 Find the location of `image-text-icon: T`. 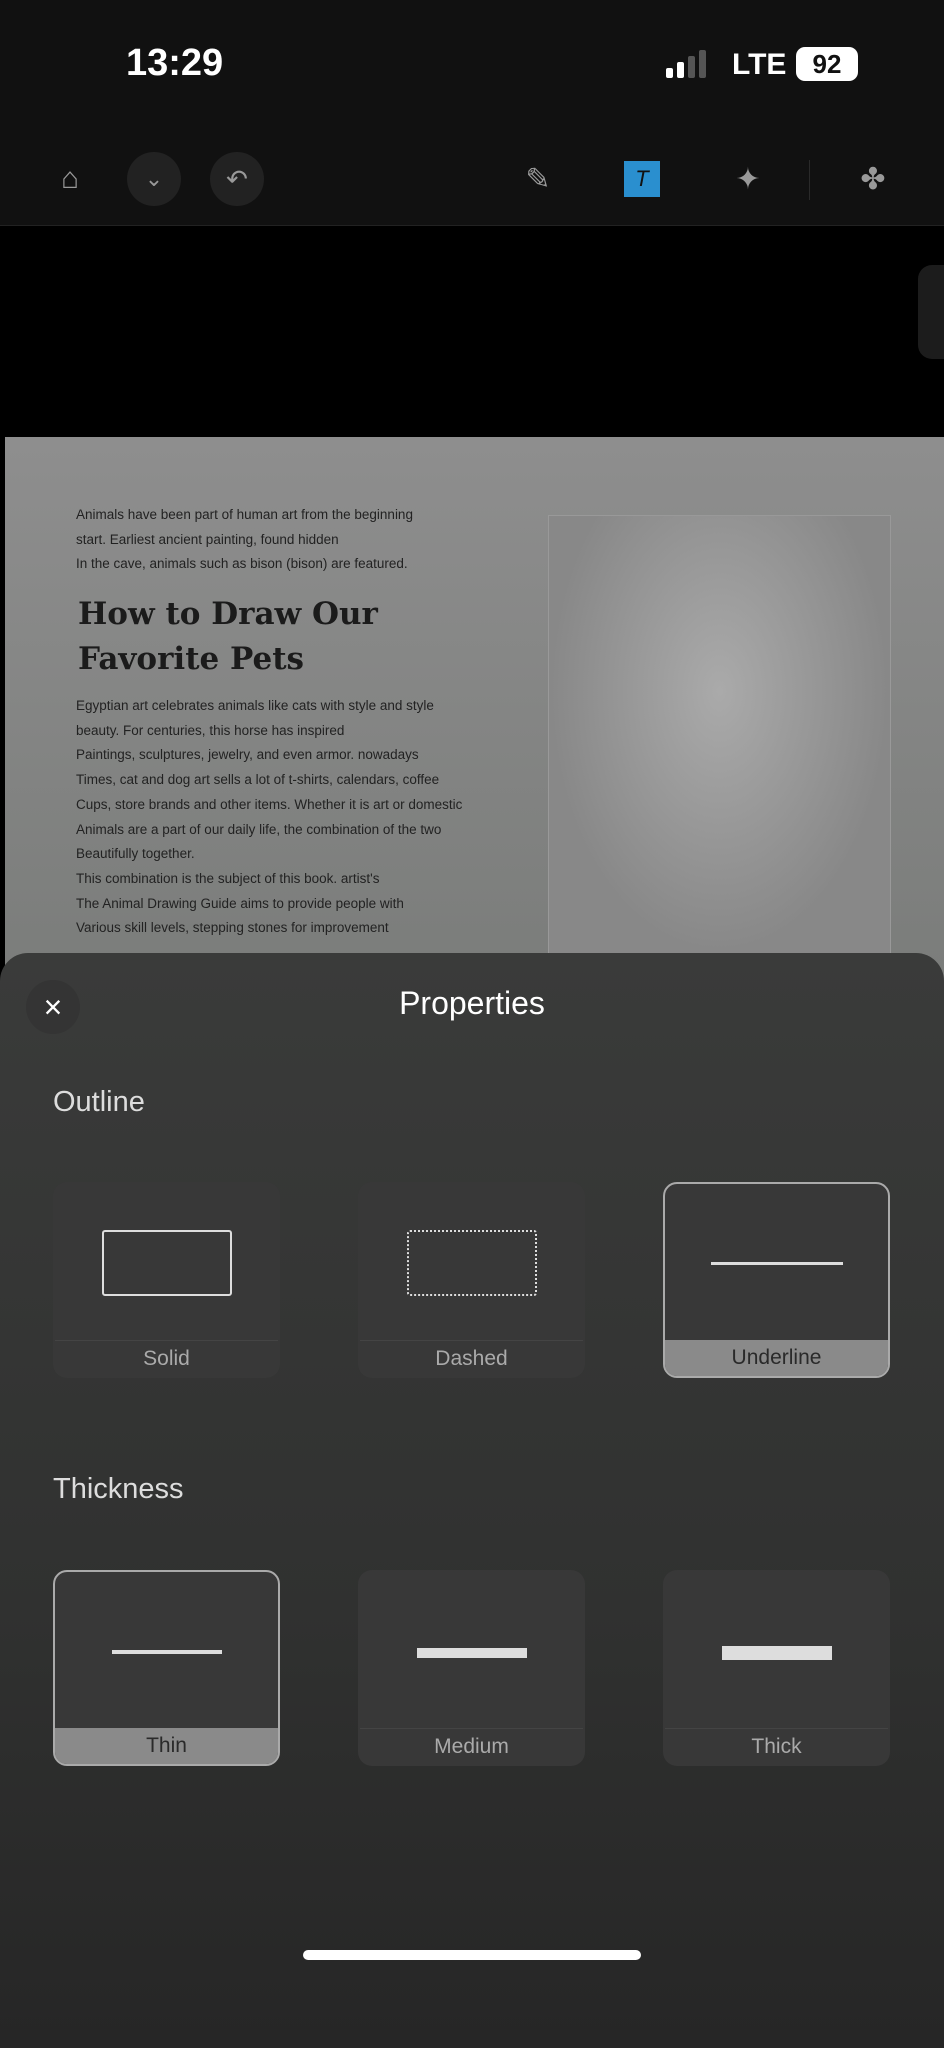

image-text-icon: T is located at coordinates (642, 179).